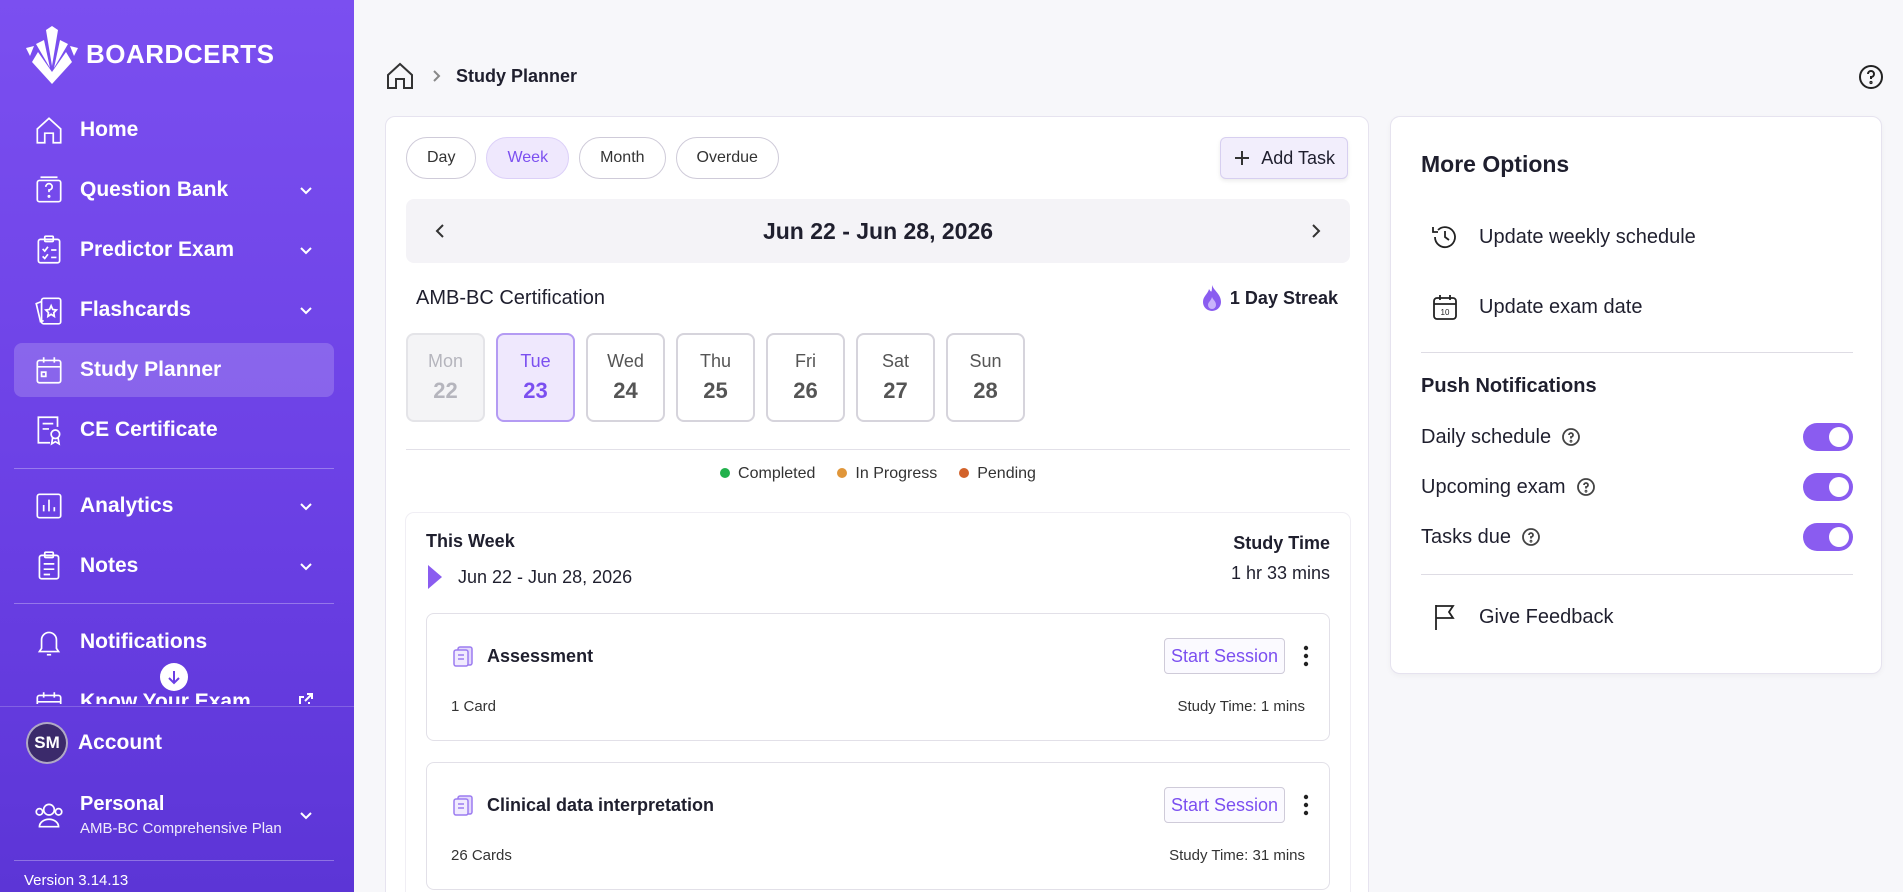  What do you see at coordinates (1521, 617) in the screenshot?
I see `give-feedback-button: Give Feedback` at bounding box center [1521, 617].